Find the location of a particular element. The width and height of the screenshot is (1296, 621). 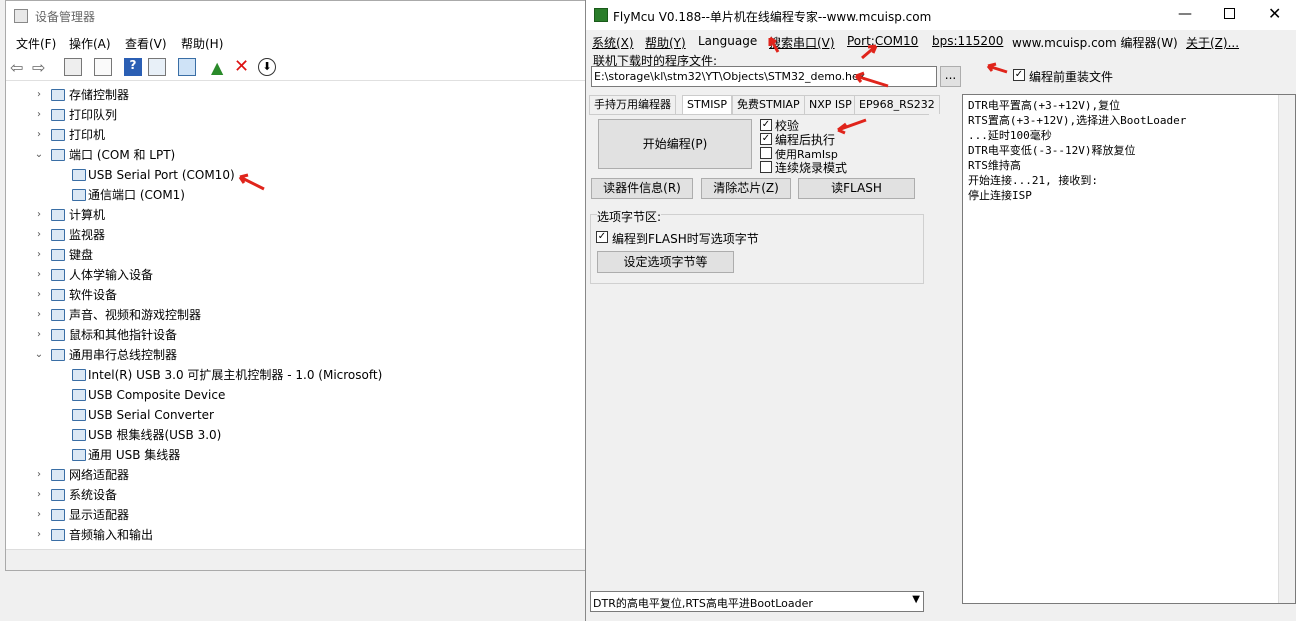

annotation-arrows is located at coordinates (888, 85).